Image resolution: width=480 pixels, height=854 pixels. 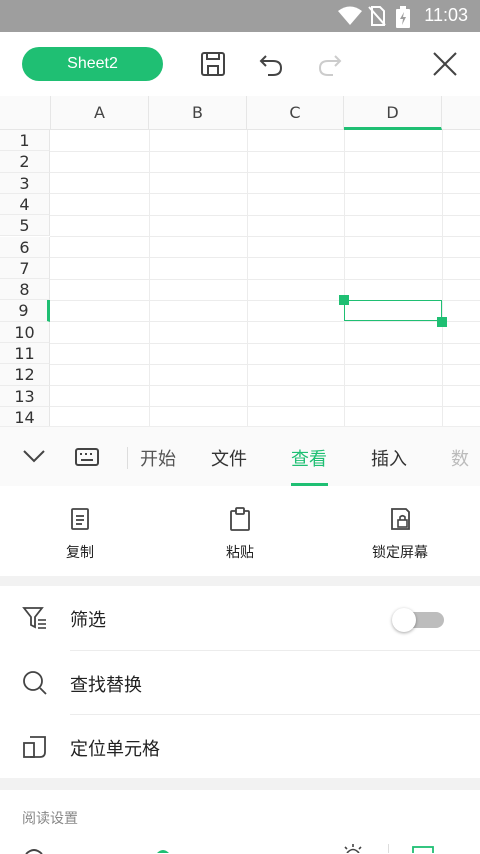 I want to click on top-toolbar: Sheet2, so click(x=240, y=64).